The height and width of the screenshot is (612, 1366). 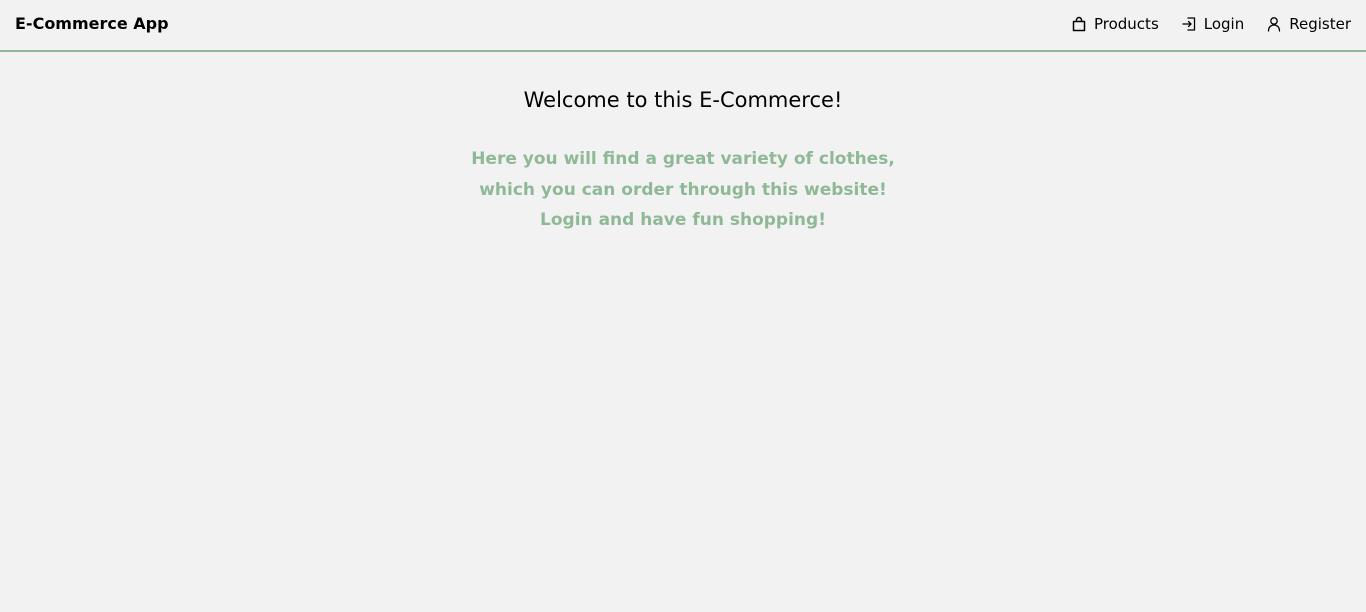 I want to click on nav-login-label: Login, so click(x=1224, y=24).